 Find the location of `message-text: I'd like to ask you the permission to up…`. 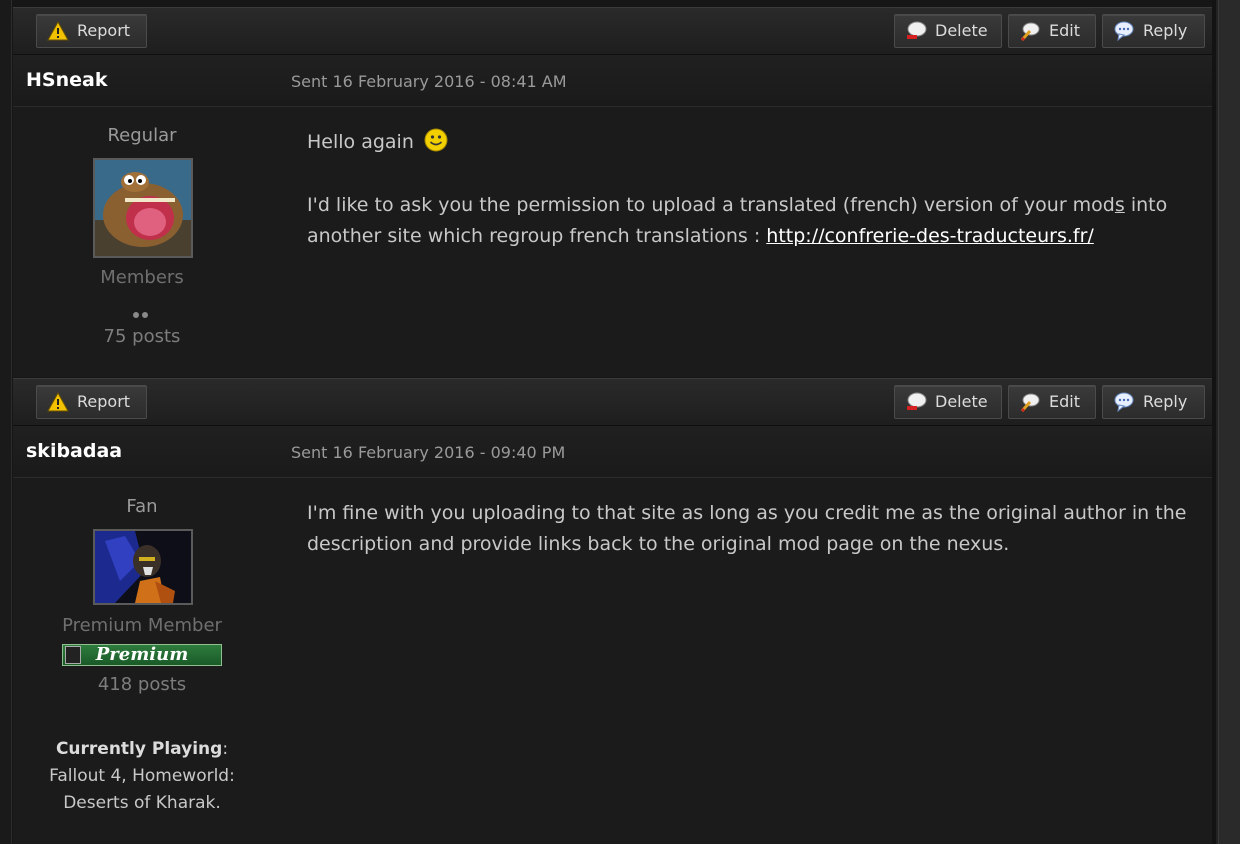

message-text: I'd like to ask you the permission to up… is located at coordinates (711, 205).